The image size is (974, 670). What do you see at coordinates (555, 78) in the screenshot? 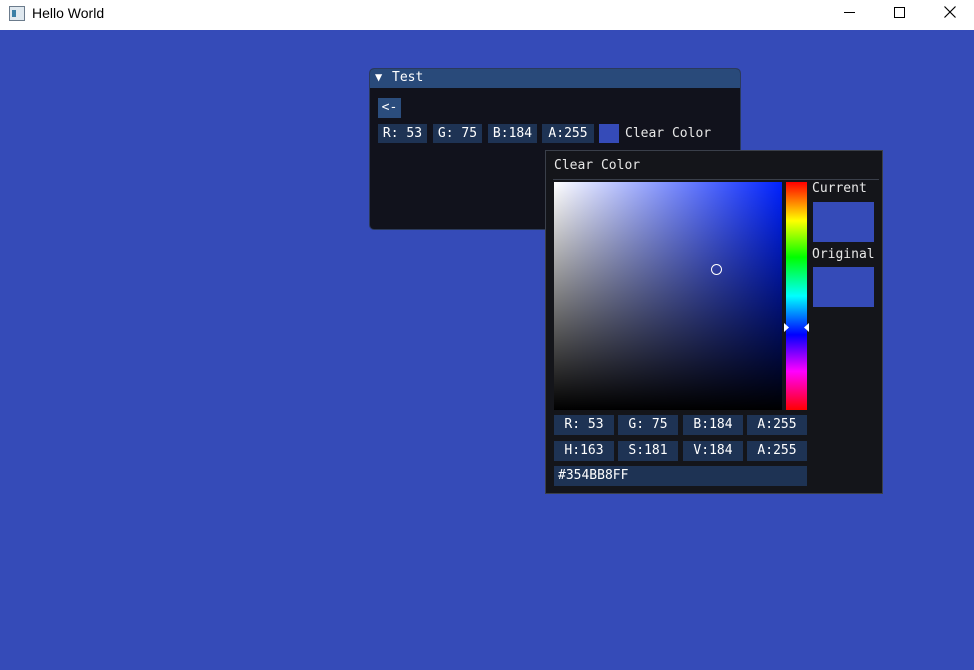
I see `test-window-header: ▼ Test` at bounding box center [555, 78].